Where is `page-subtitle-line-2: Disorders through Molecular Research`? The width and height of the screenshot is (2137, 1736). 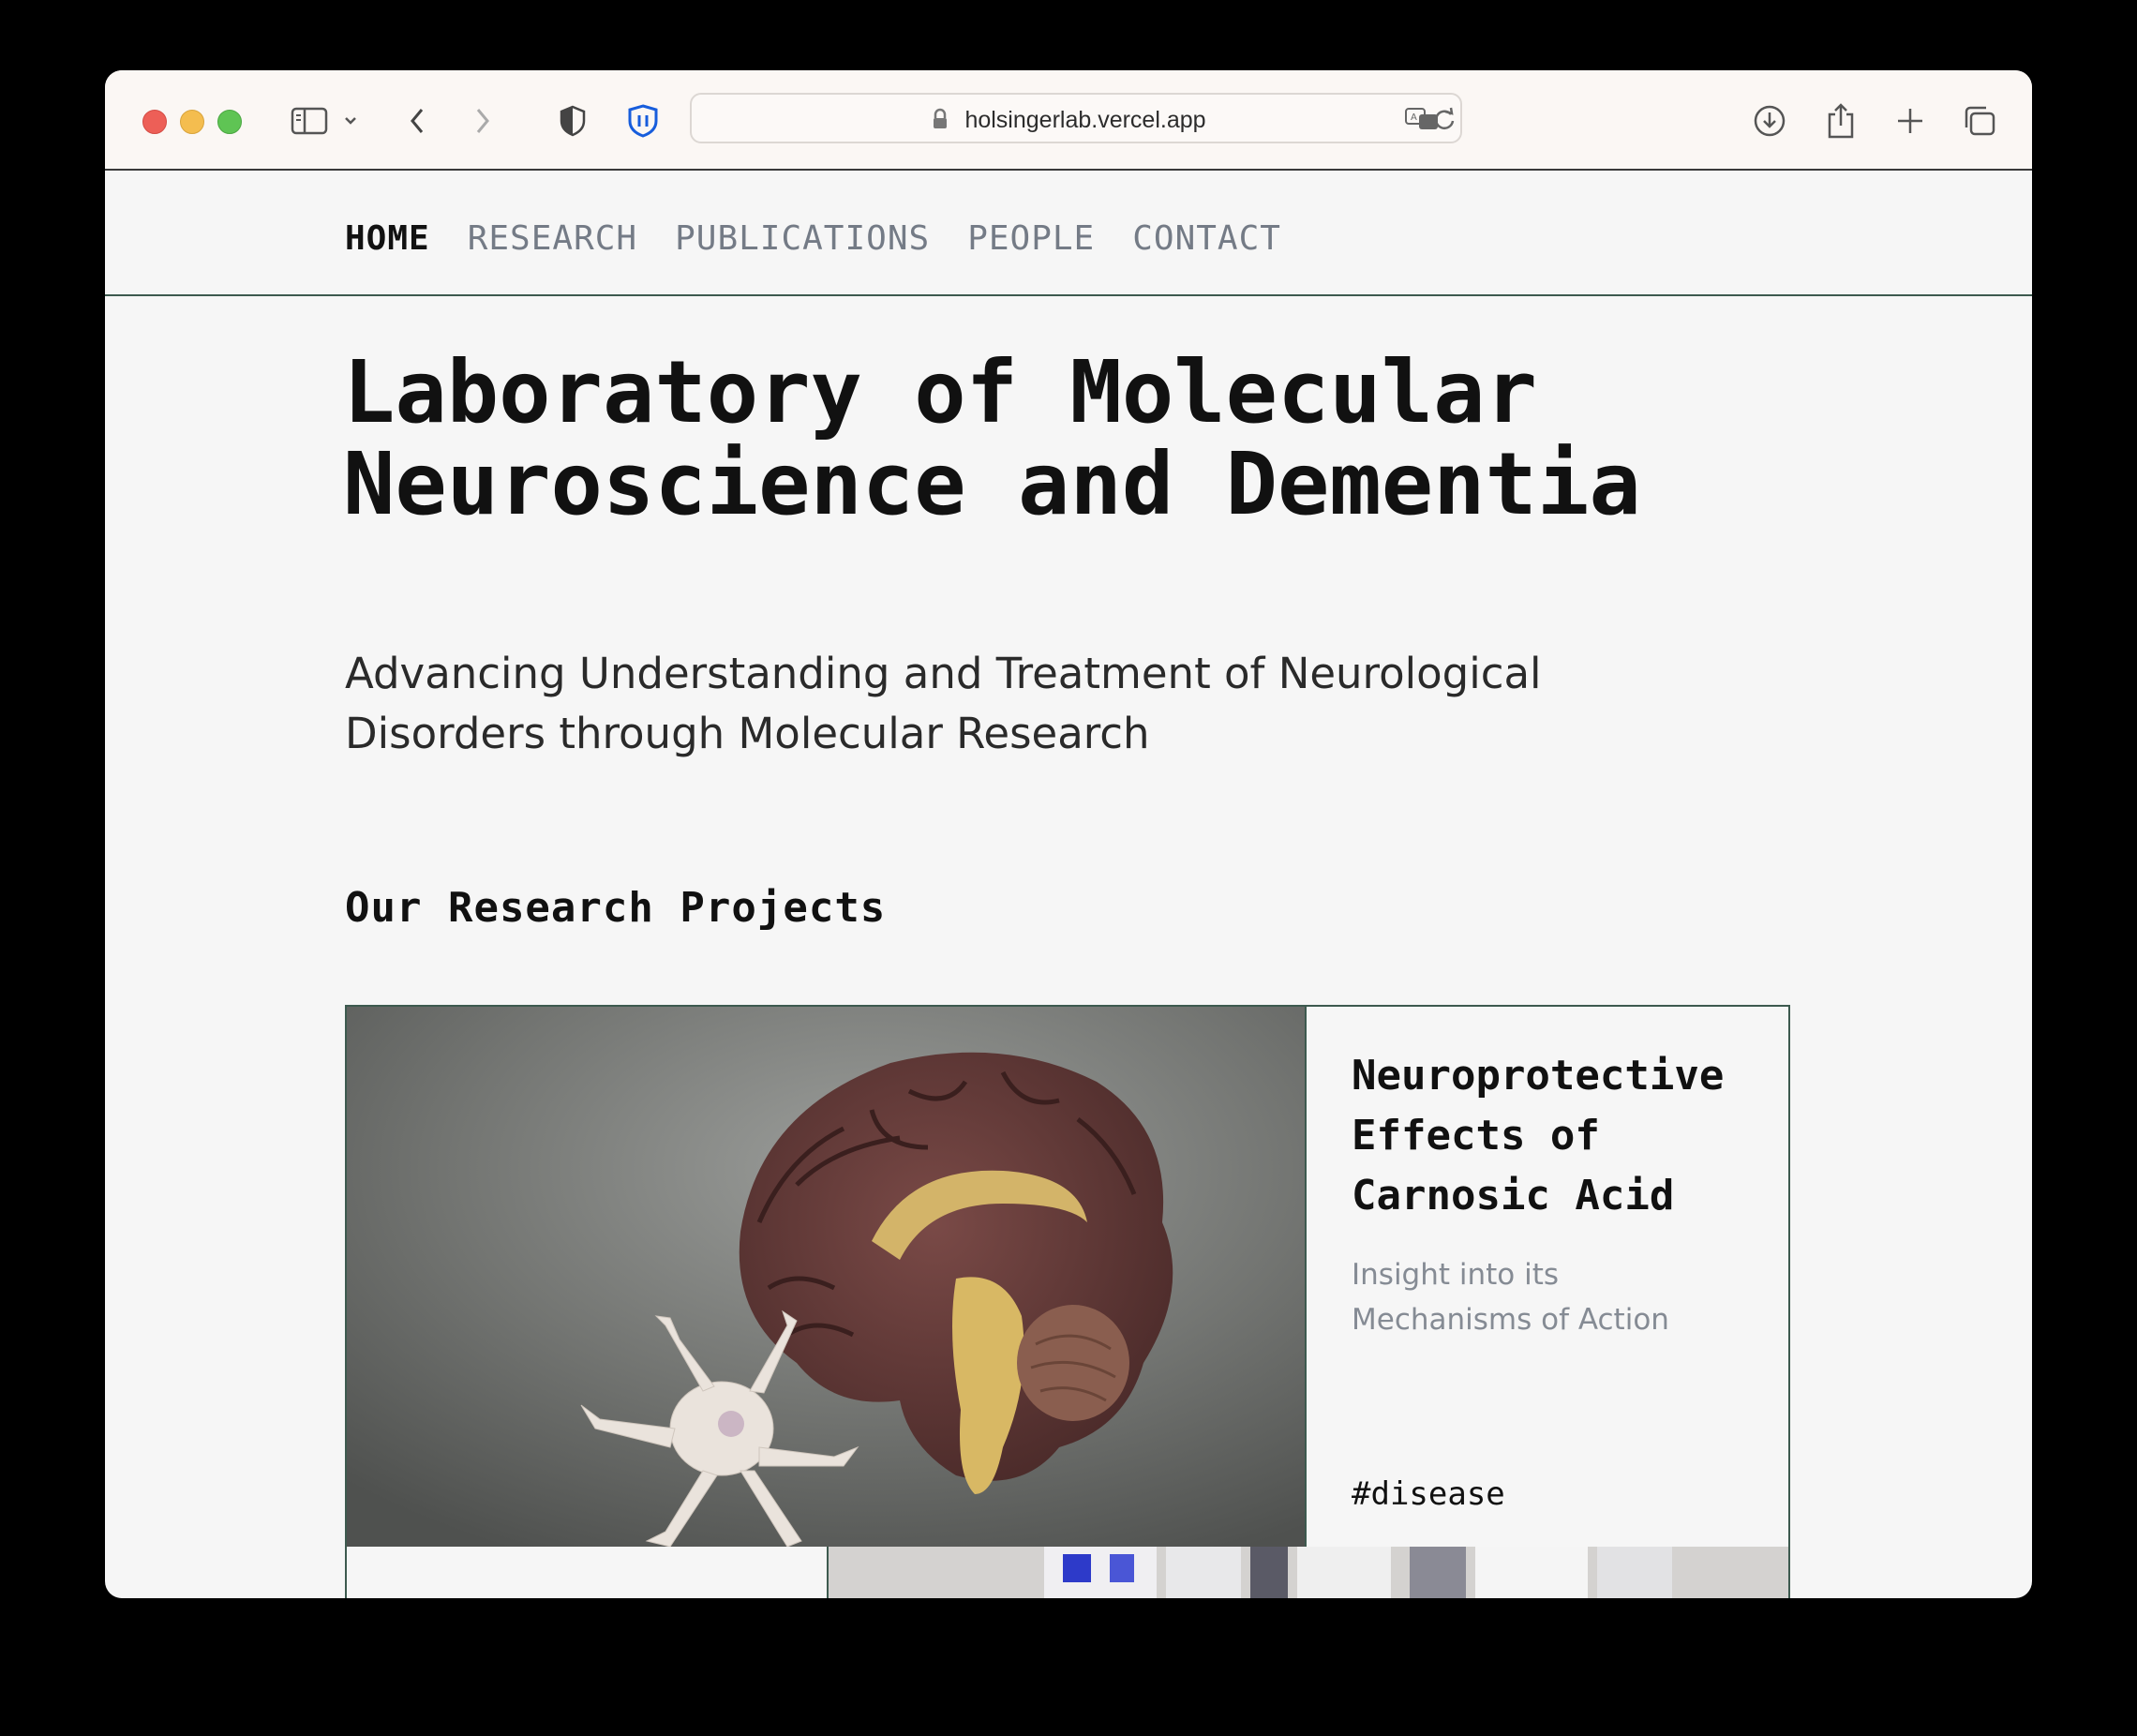
page-subtitle-line-2: Disorders through Molecular Research is located at coordinates (747, 733).